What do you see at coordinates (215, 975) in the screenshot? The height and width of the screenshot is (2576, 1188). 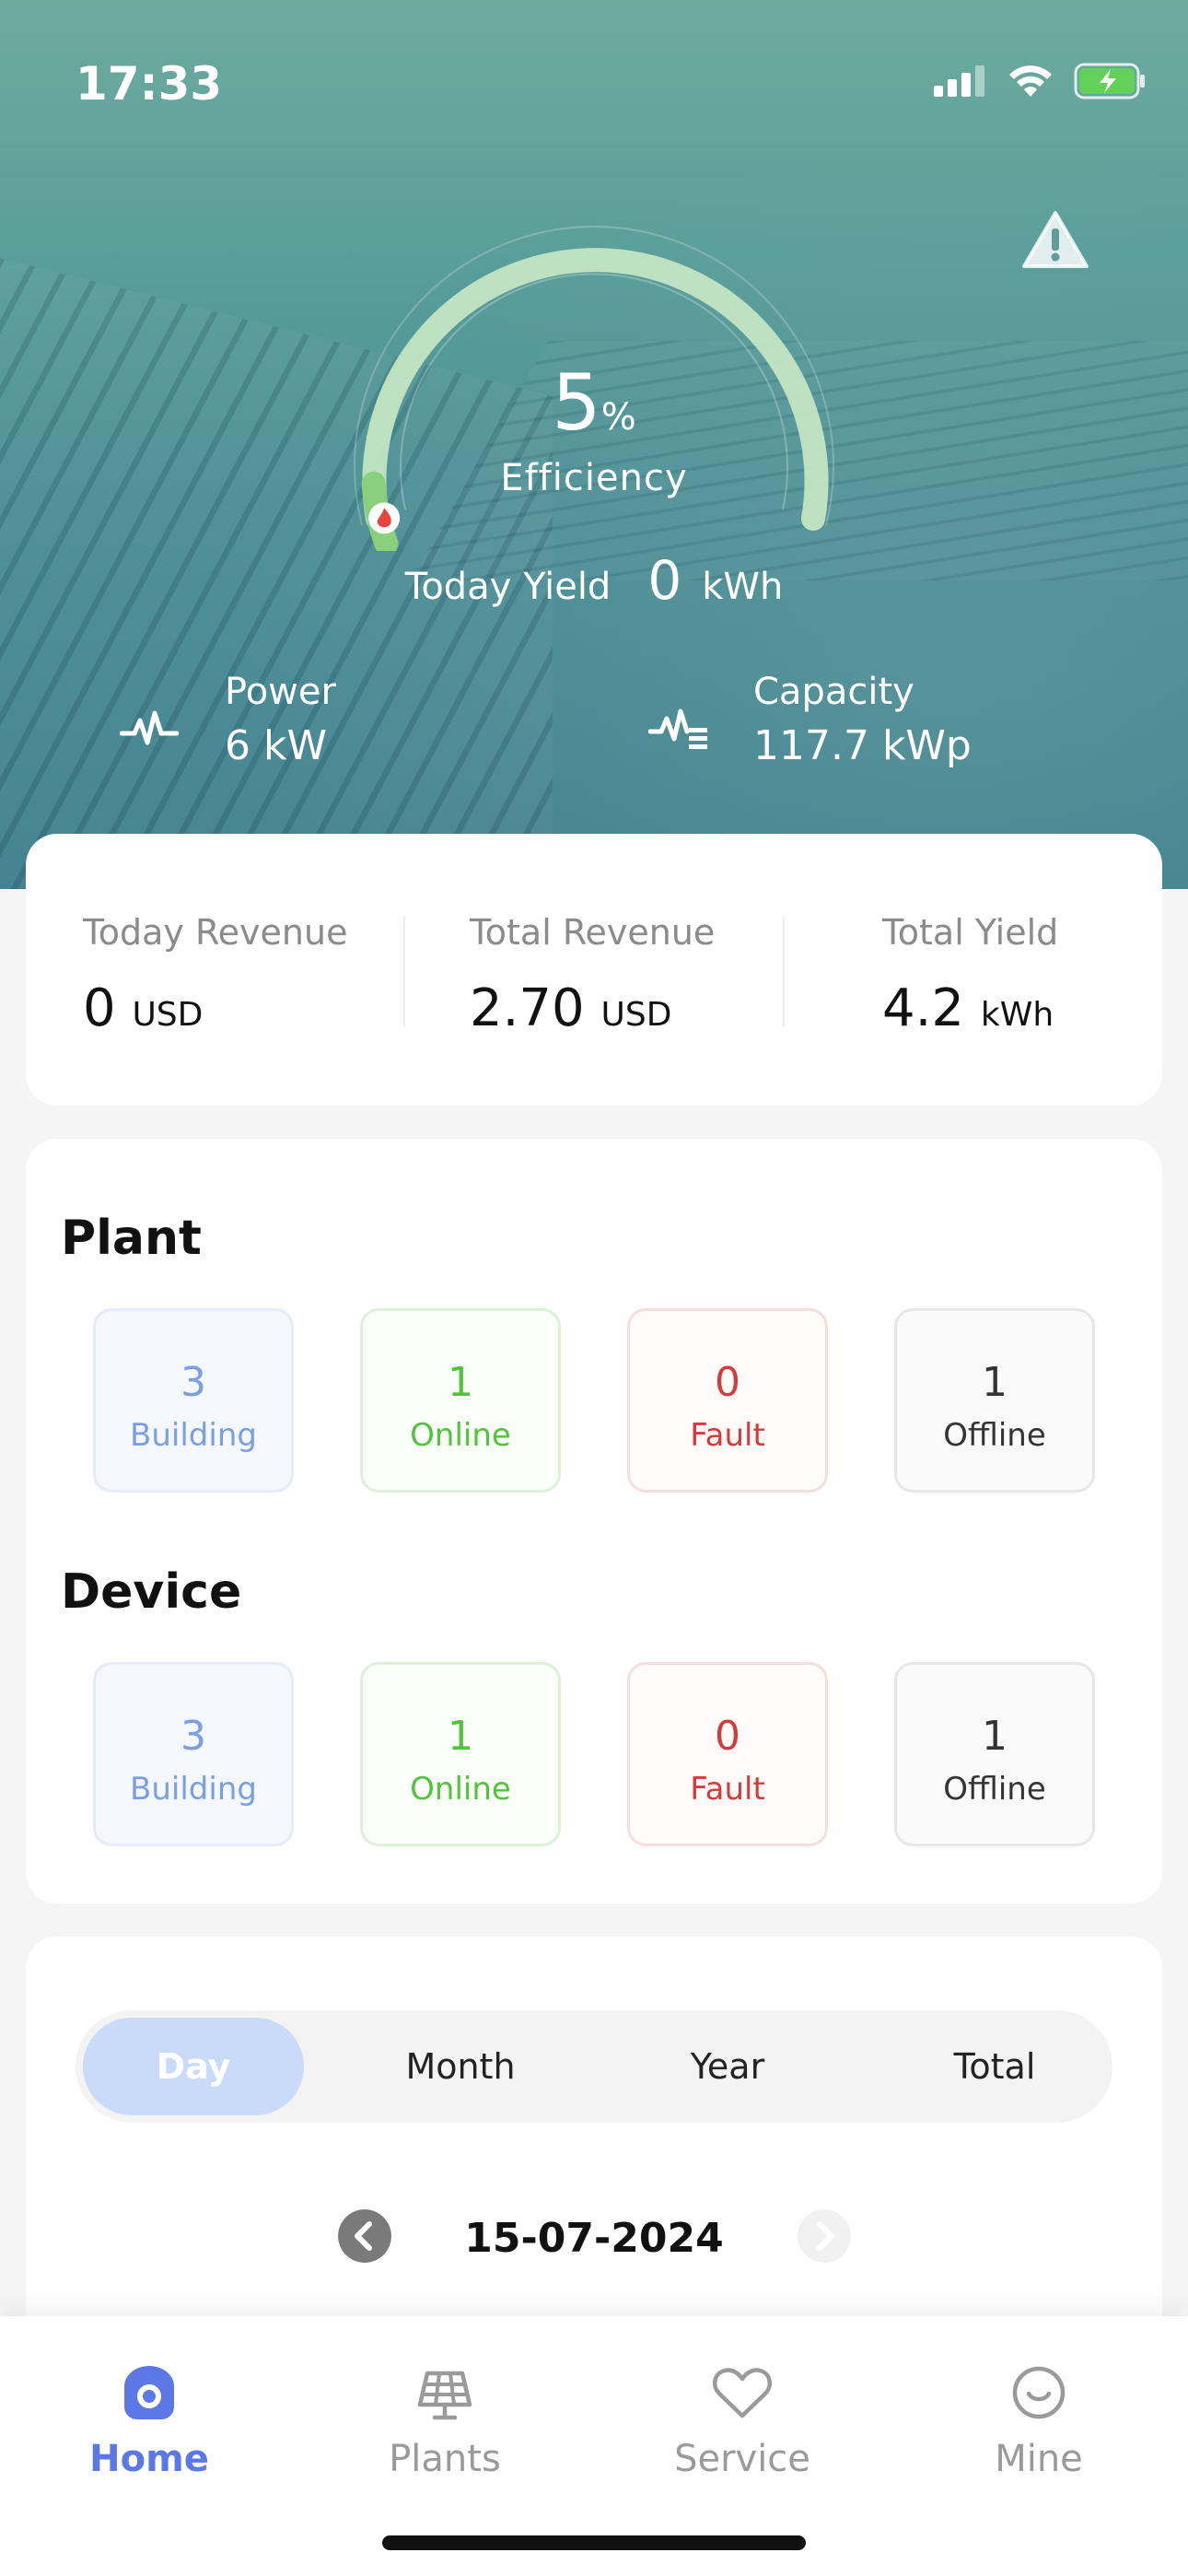 I see `today-revenue: Today Revenue 0 USD` at bounding box center [215, 975].